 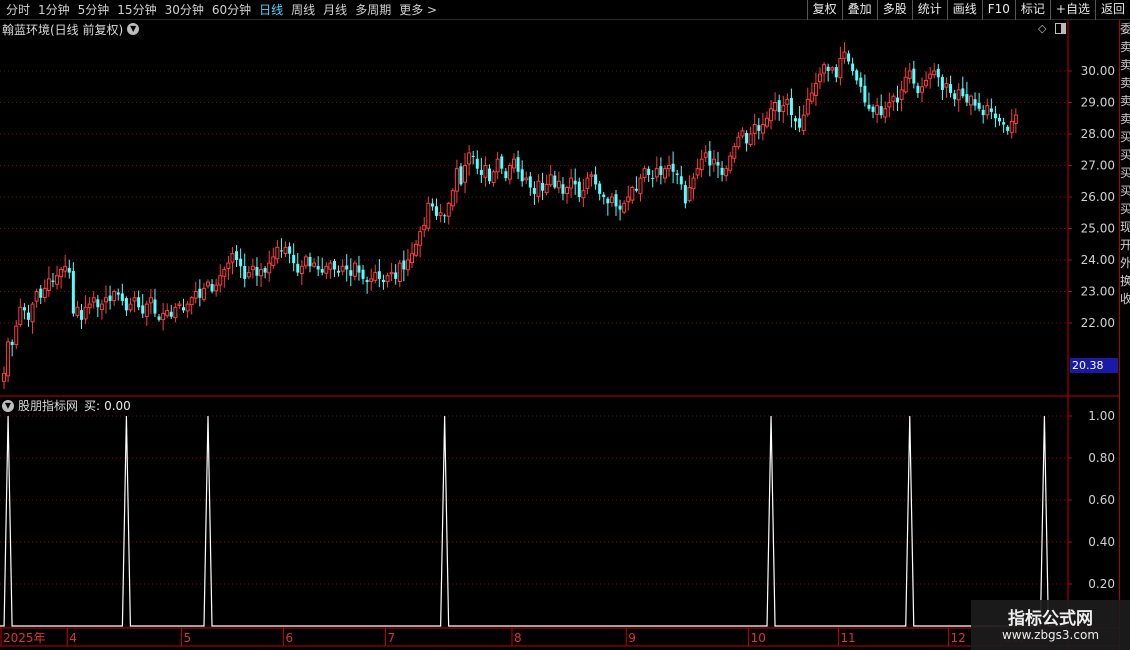 I want to click on x-tick-label: 9, so click(x=632, y=638).